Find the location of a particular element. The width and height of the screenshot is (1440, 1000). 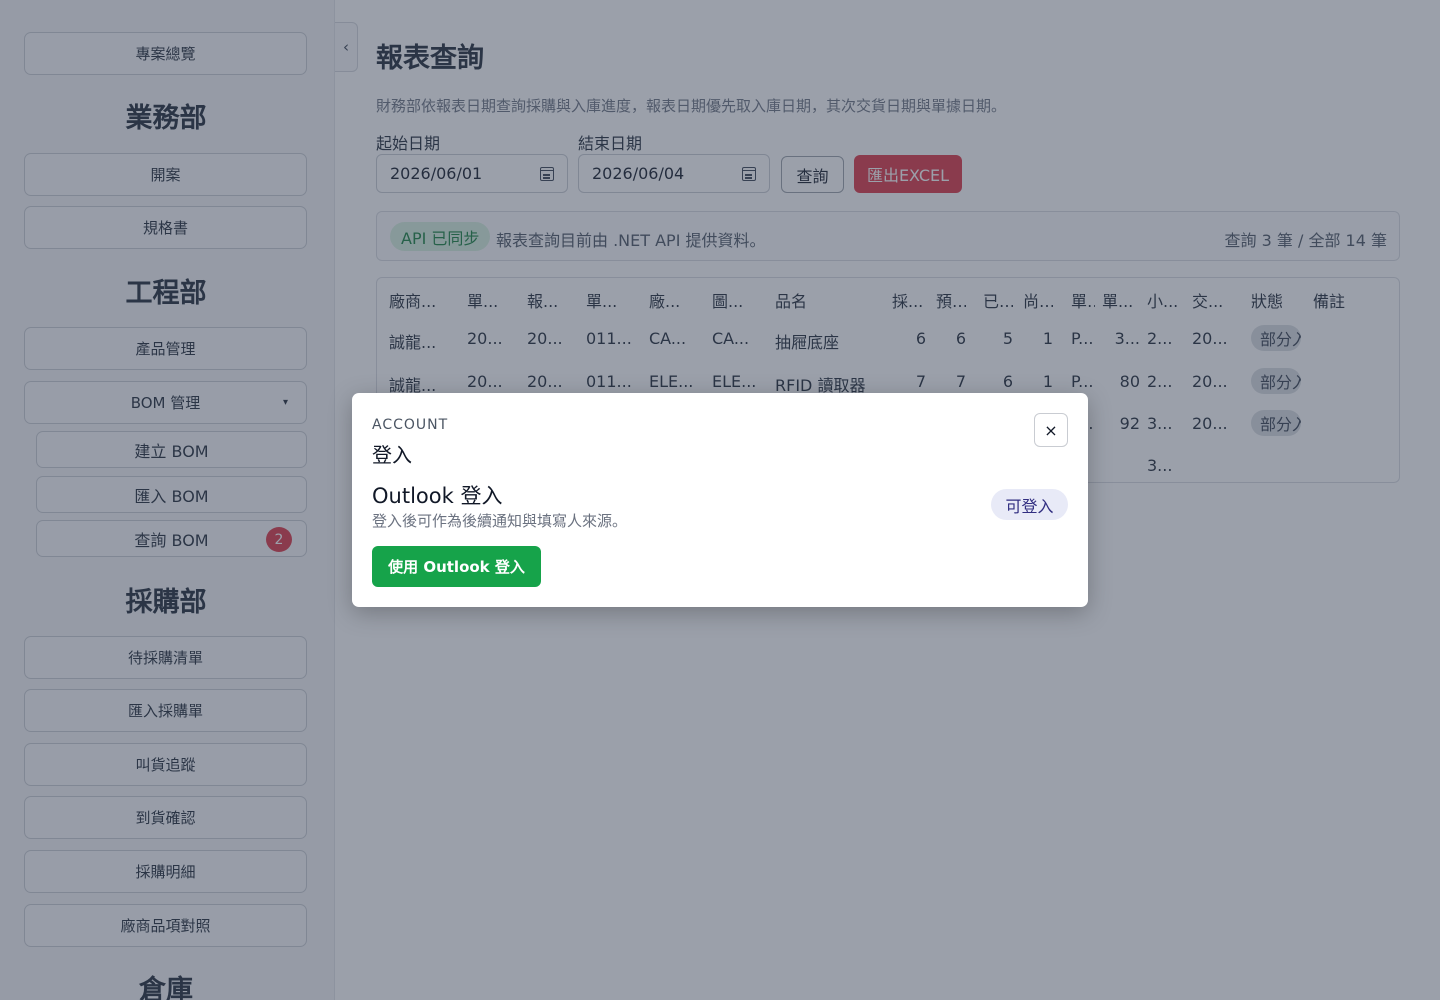

modal-eyebrow: ACCOUNT is located at coordinates (410, 425).